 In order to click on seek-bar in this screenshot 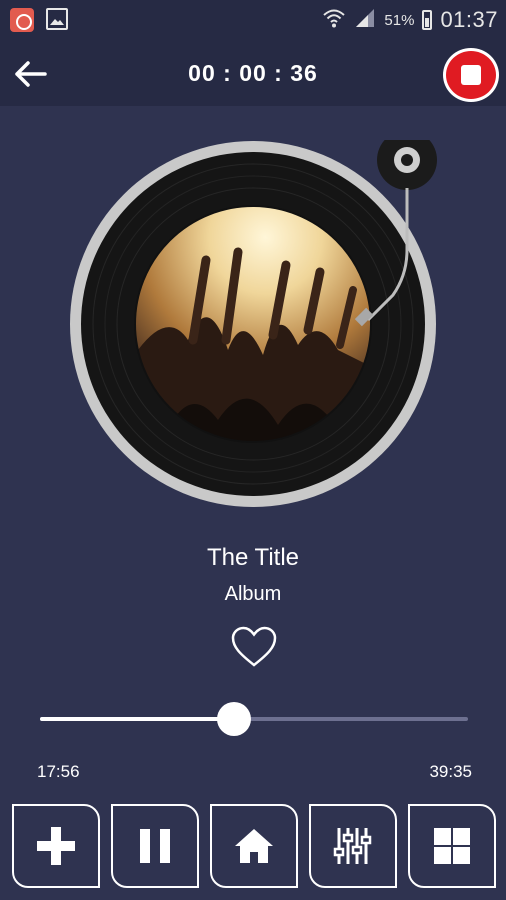, I will do `click(254, 719)`.